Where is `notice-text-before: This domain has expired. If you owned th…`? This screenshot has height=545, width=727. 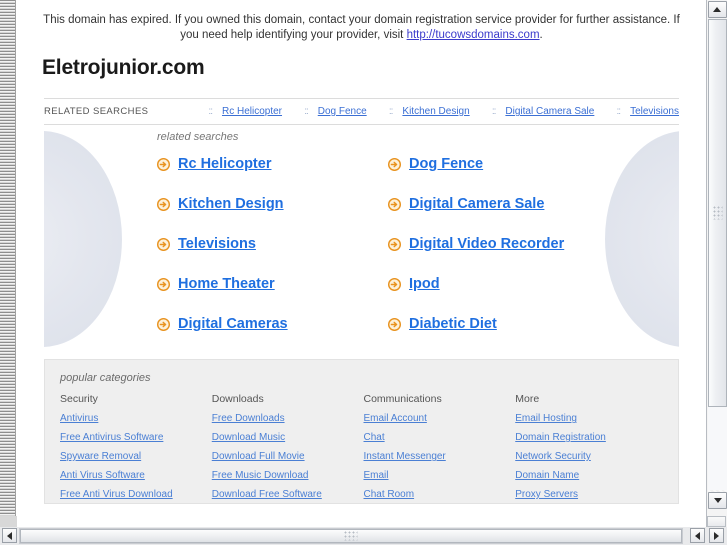
notice-text-before: This domain has expired. If you owned th… is located at coordinates (361, 27).